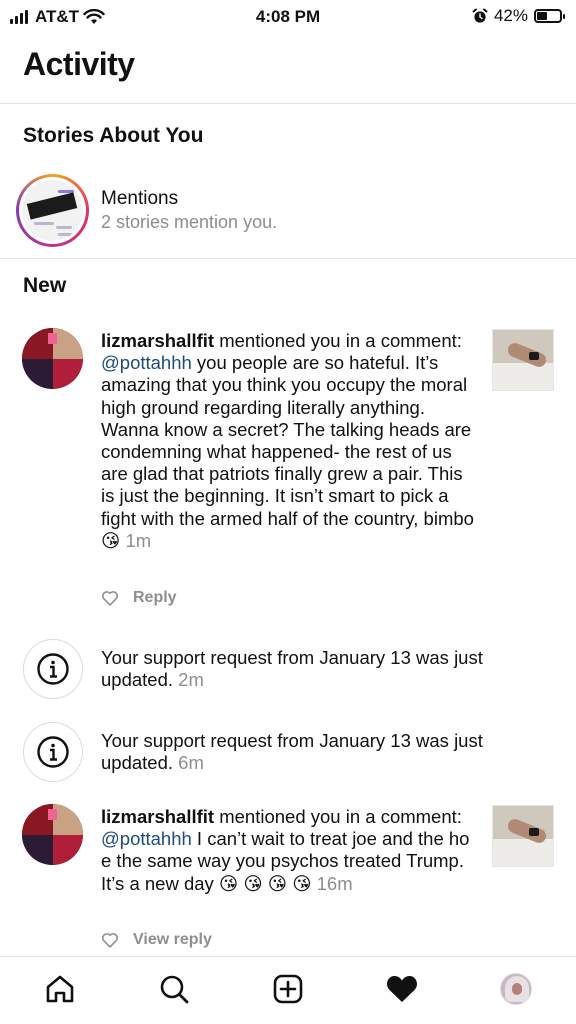 The width and height of the screenshot is (576, 1024). What do you see at coordinates (191, 763) in the screenshot?
I see `timestamp: 6m` at bounding box center [191, 763].